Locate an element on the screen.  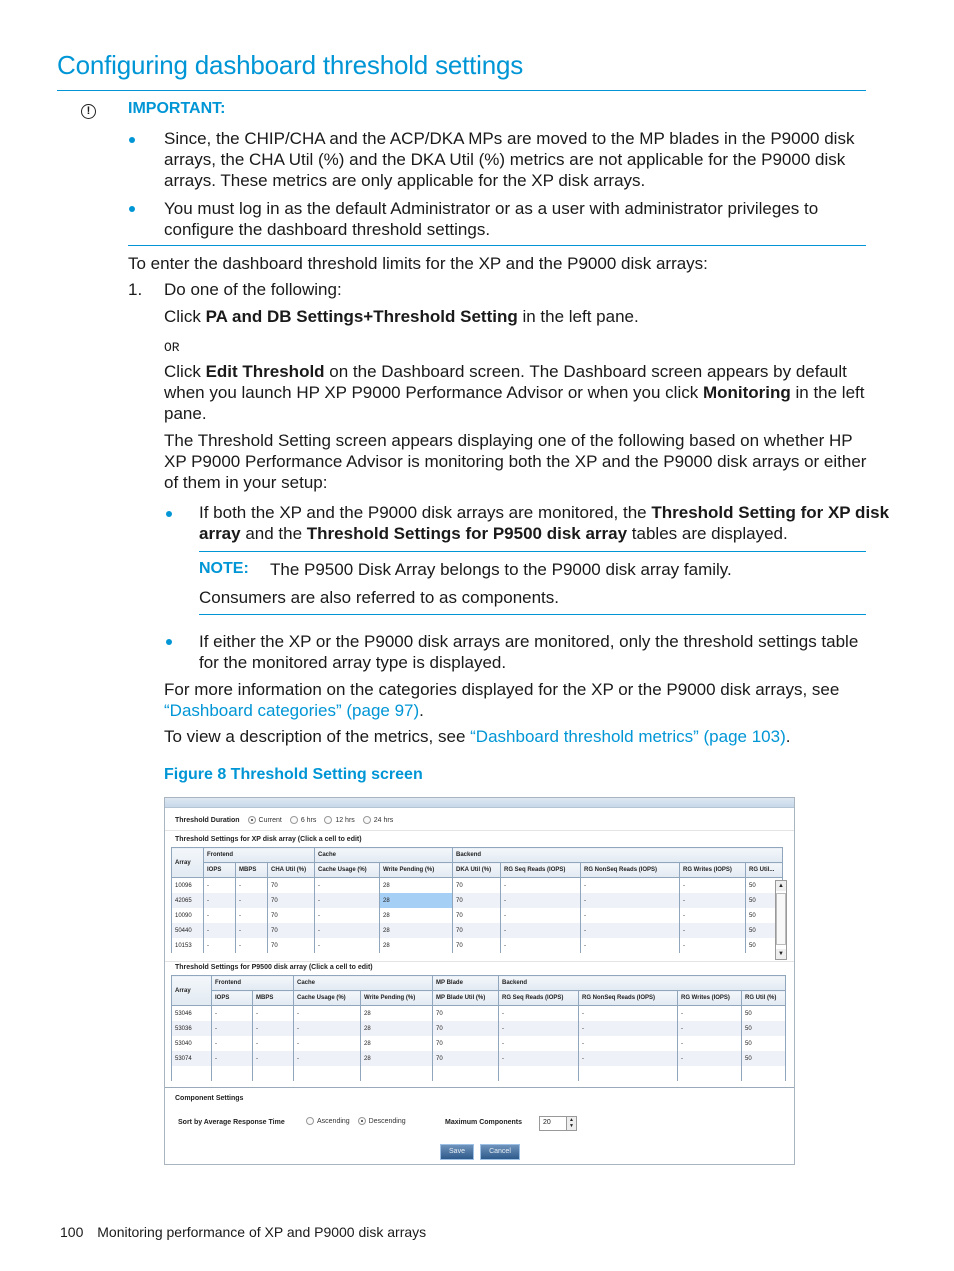
xp-table-scrollbar: ▲ ▼ is located at coordinates (781, 920).